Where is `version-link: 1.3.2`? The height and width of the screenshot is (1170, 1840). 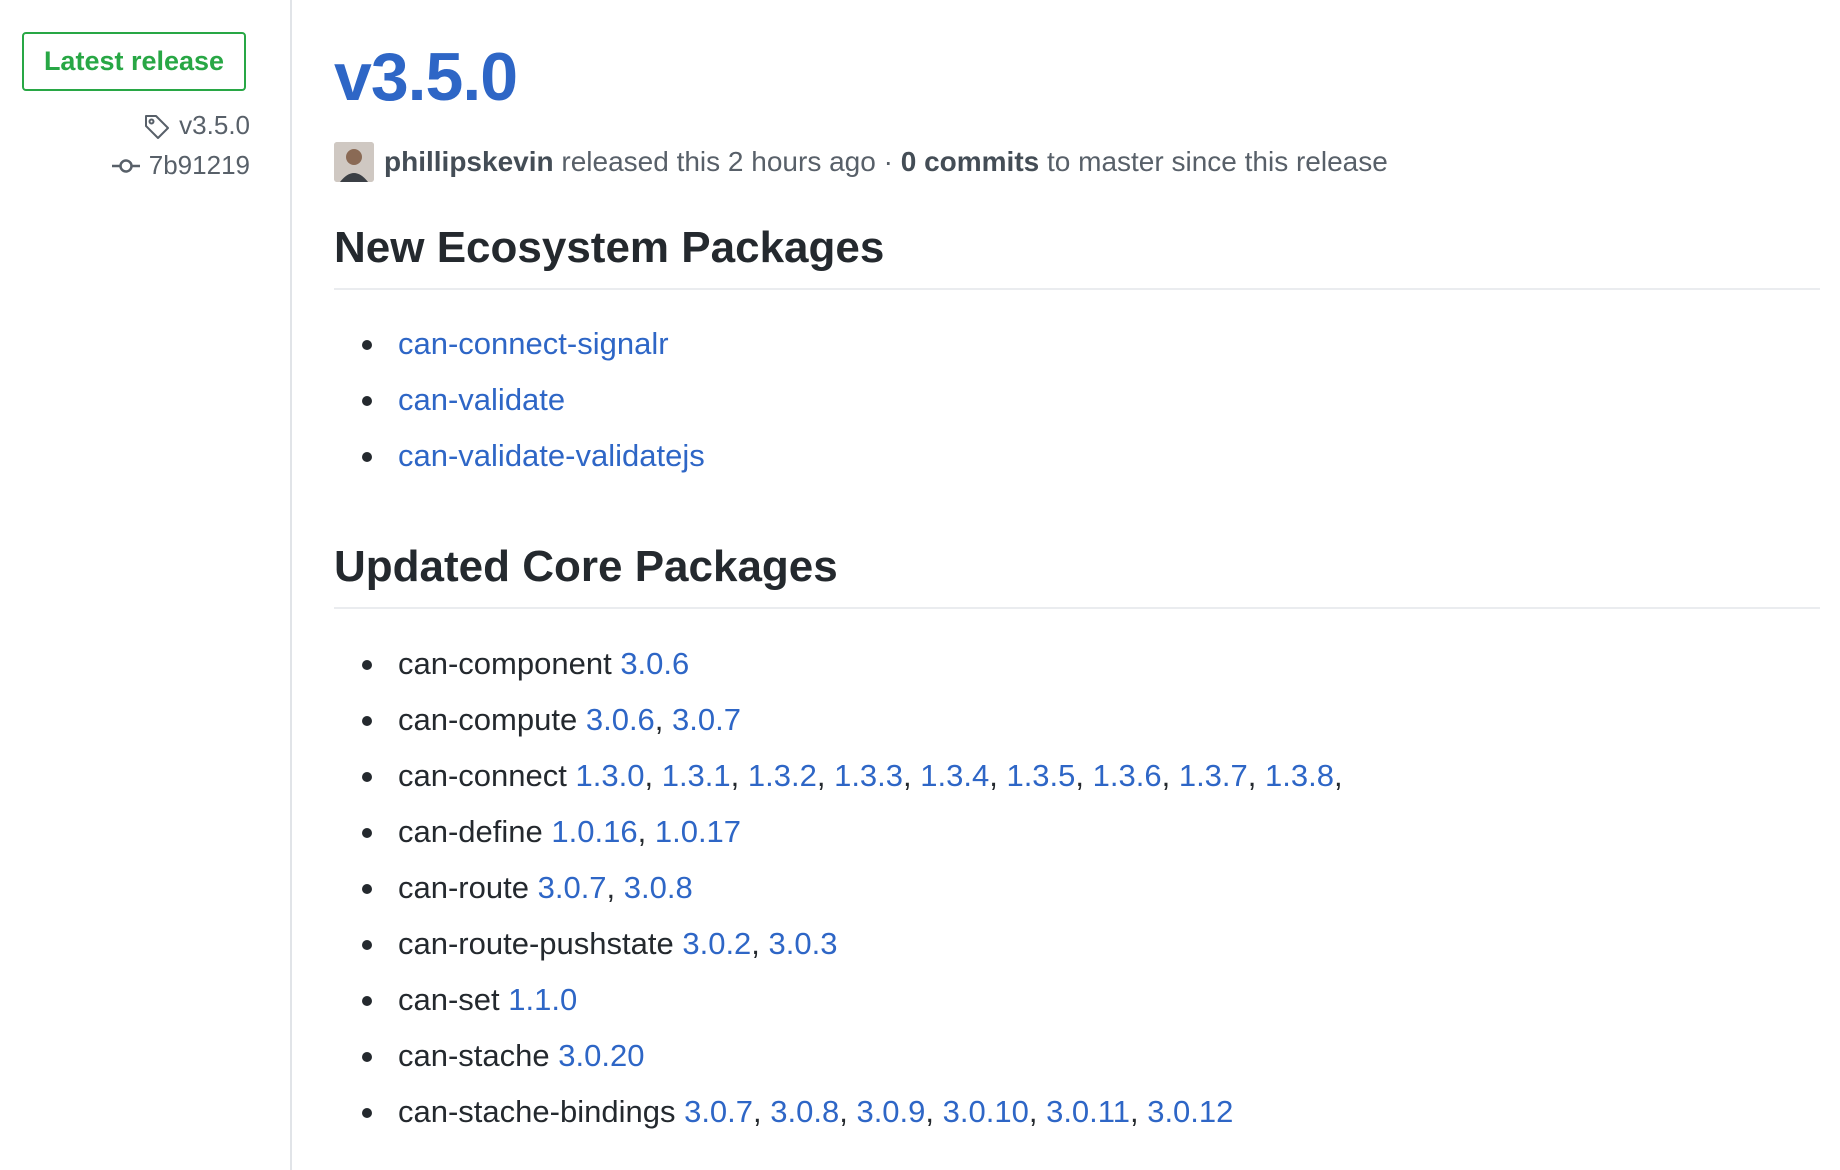 version-link: 1.3.2 is located at coordinates (782, 775).